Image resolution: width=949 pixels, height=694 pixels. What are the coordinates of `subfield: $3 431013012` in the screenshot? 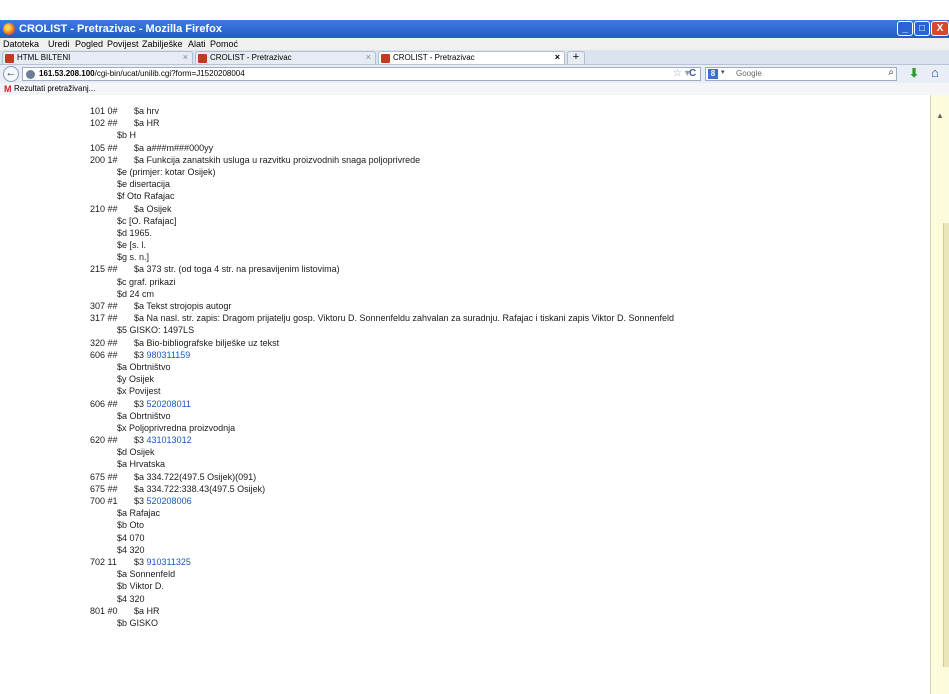 It's located at (163, 440).